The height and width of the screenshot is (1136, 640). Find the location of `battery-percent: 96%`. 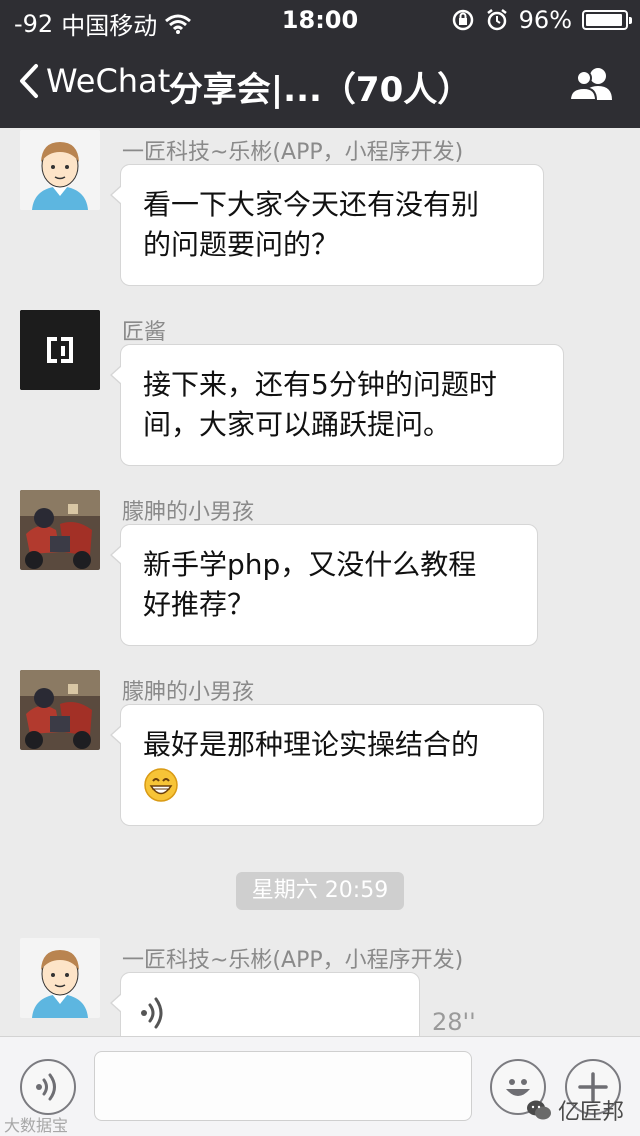

battery-percent: 96% is located at coordinates (545, 20).